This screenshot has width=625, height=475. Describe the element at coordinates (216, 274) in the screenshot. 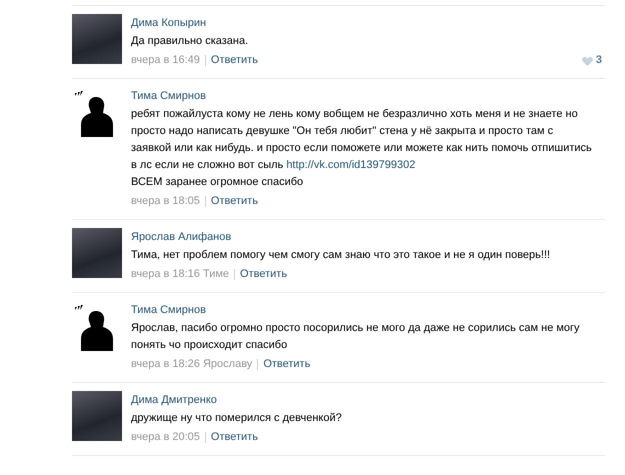

I see `reply-recipient: Тиме` at that location.